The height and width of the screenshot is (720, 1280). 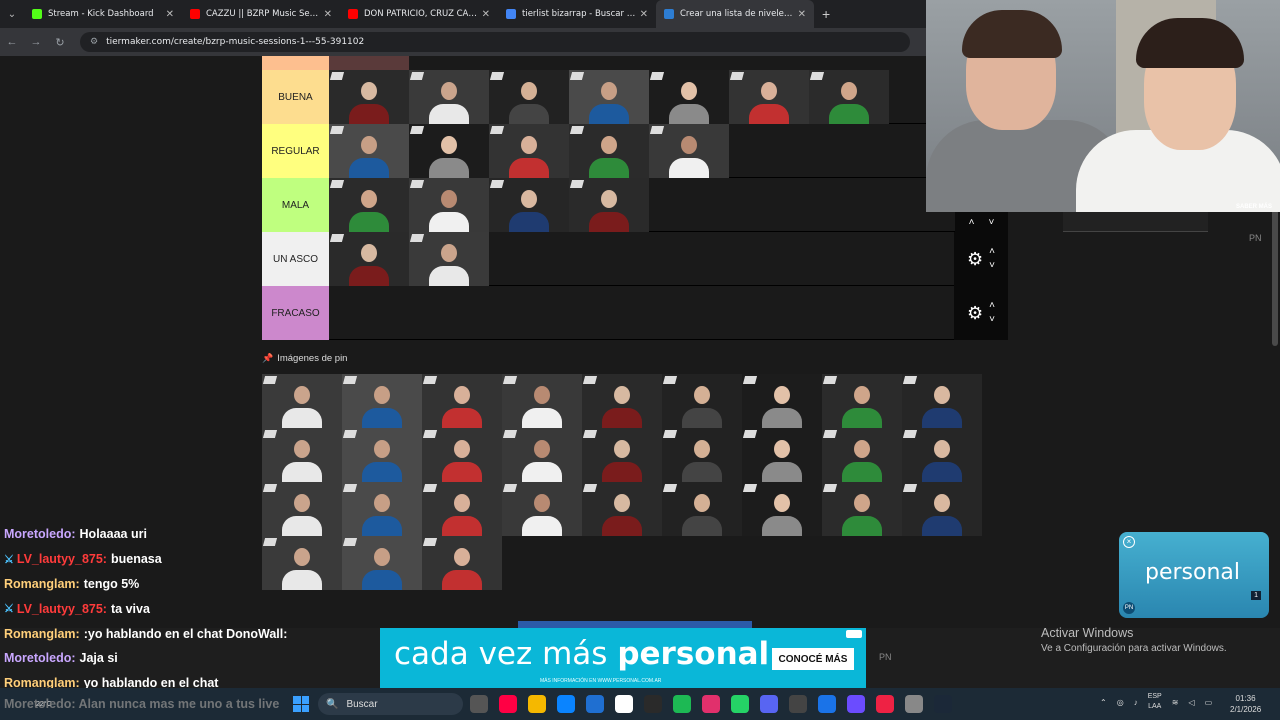 What do you see at coordinates (295, 151) in the screenshot?
I see `tier-label: REGULAR` at bounding box center [295, 151].